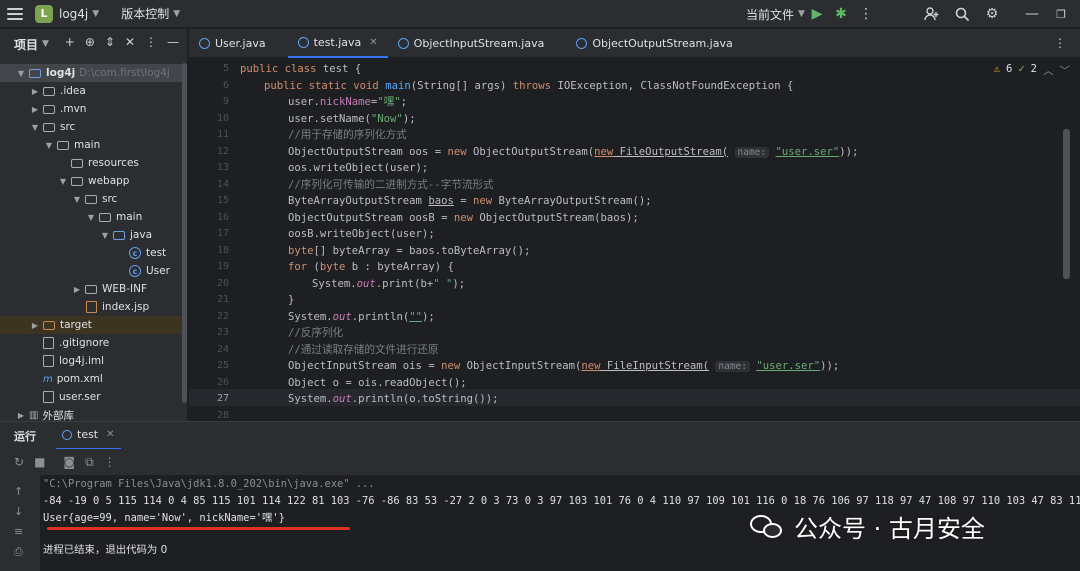 This screenshot has height=571, width=1080. What do you see at coordinates (932, 14) in the screenshot?
I see `add-user-icon` at bounding box center [932, 14].